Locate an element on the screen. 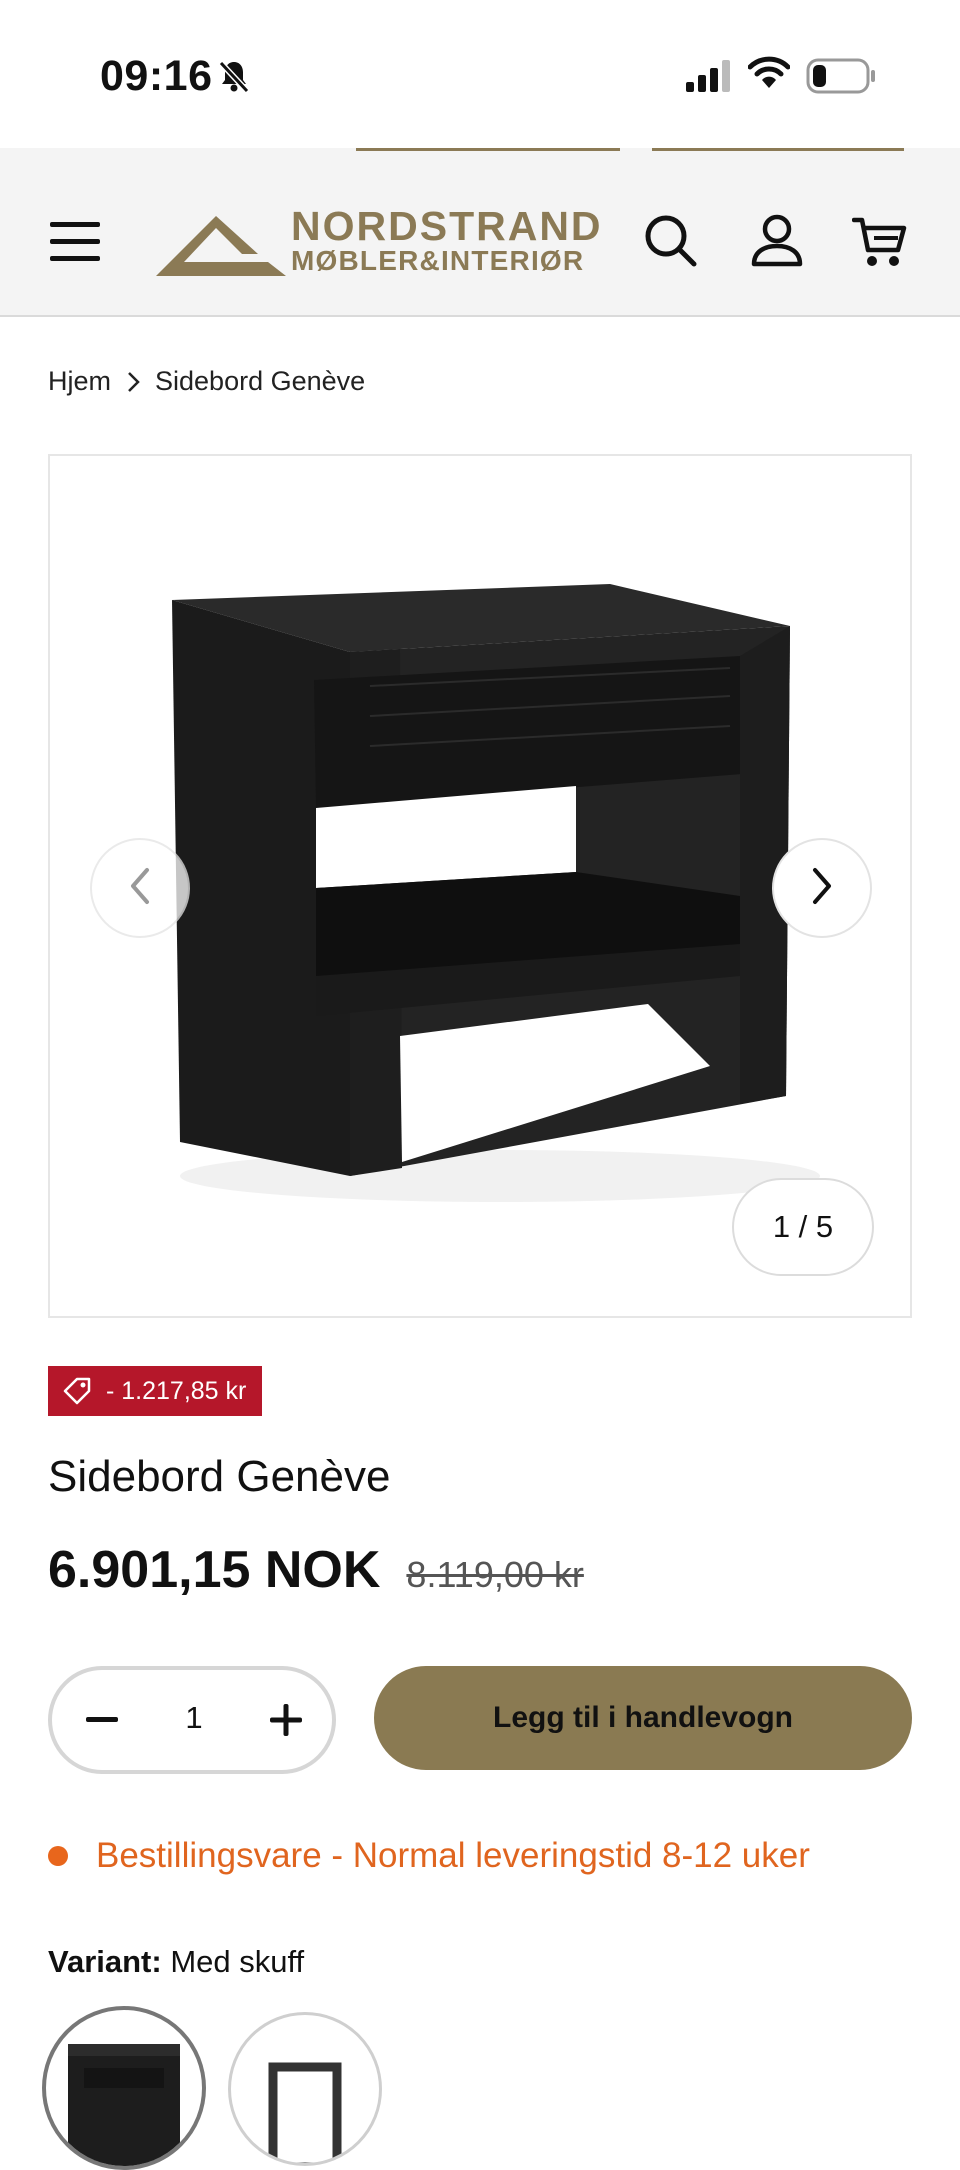 Image resolution: width=960 pixels, height=2170 pixels. status-time: 09:16 is located at coordinates (156, 76).